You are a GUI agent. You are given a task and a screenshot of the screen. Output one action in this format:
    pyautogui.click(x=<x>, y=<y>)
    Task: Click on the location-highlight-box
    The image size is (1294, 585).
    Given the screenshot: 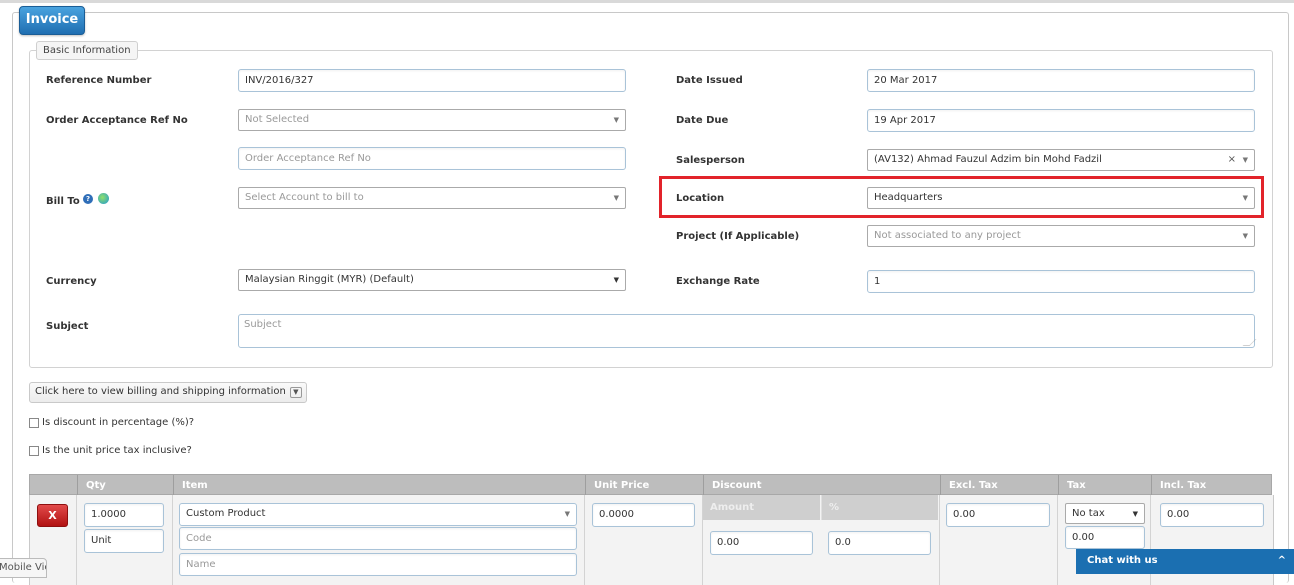 What is the action you would take?
    pyautogui.click(x=961, y=197)
    